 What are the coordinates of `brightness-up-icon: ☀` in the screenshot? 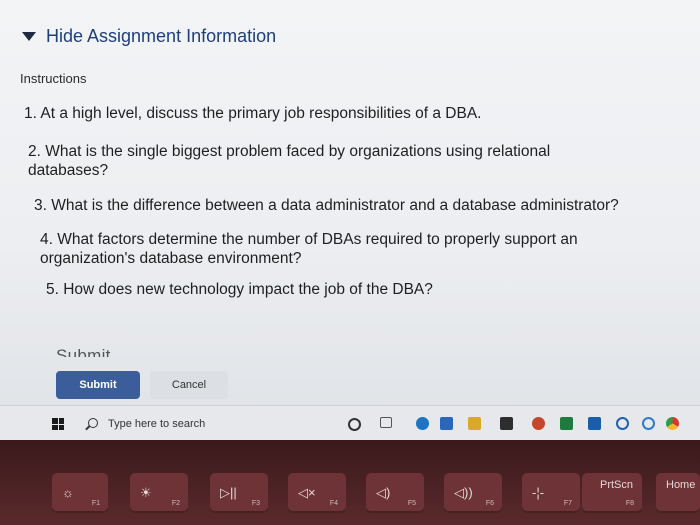 It's located at (146, 492).